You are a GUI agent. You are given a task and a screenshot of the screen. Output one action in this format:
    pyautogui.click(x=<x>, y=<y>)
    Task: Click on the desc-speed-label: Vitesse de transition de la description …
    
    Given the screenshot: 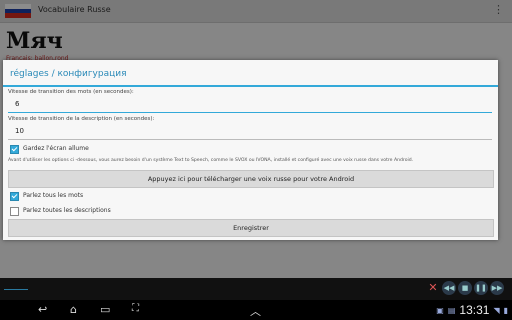 What is the action you would take?
    pyautogui.click(x=81, y=119)
    